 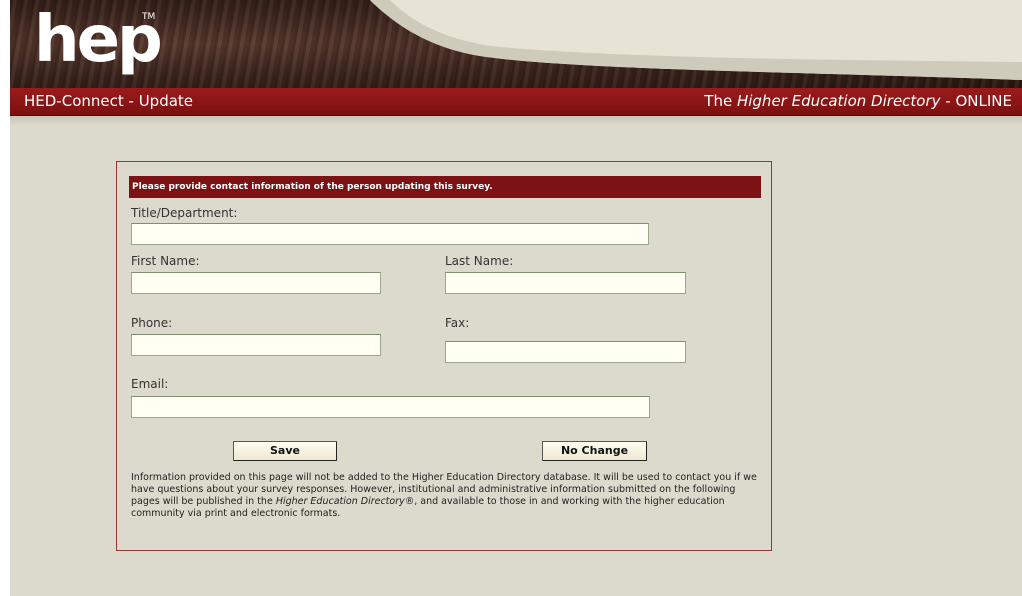 What do you see at coordinates (838, 101) in the screenshot?
I see `tagline-directory-name: Higher Education Directory` at bounding box center [838, 101].